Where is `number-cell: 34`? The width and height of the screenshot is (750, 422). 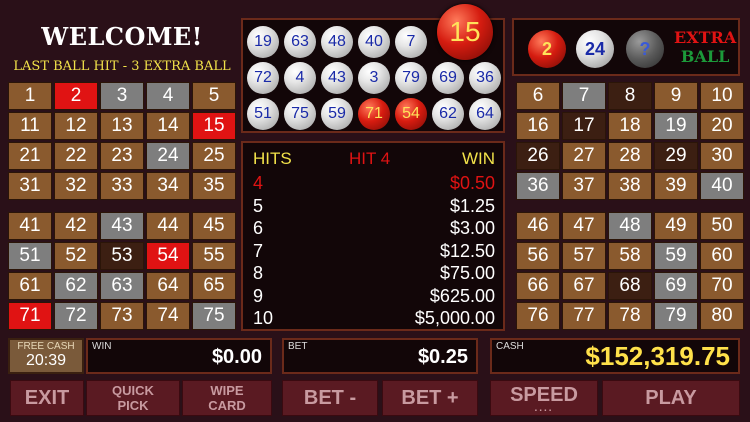
number-cell: 34 is located at coordinates (168, 186).